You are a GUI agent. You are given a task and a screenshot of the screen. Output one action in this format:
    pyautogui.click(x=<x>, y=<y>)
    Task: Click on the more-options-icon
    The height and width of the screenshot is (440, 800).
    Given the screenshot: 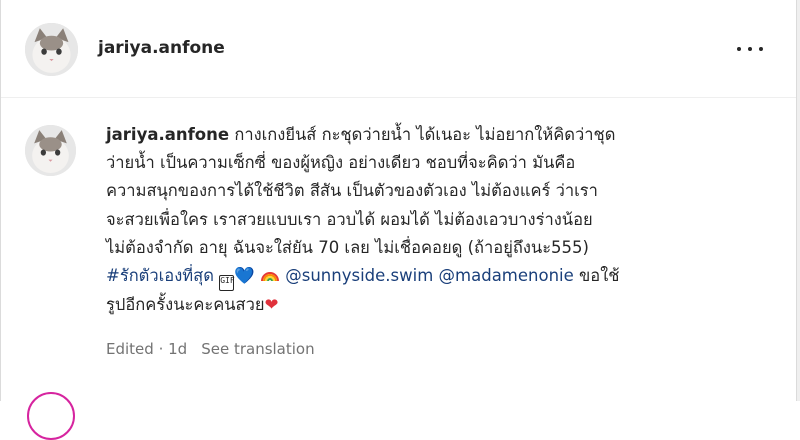 What is the action you would take?
    pyautogui.click(x=750, y=49)
    